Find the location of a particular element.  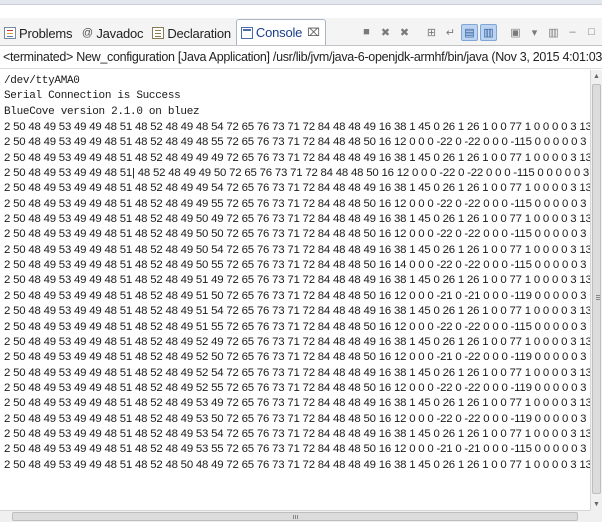

console-line: BlueCove version 2.1.0 on bluez is located at coordinates (102, 111).